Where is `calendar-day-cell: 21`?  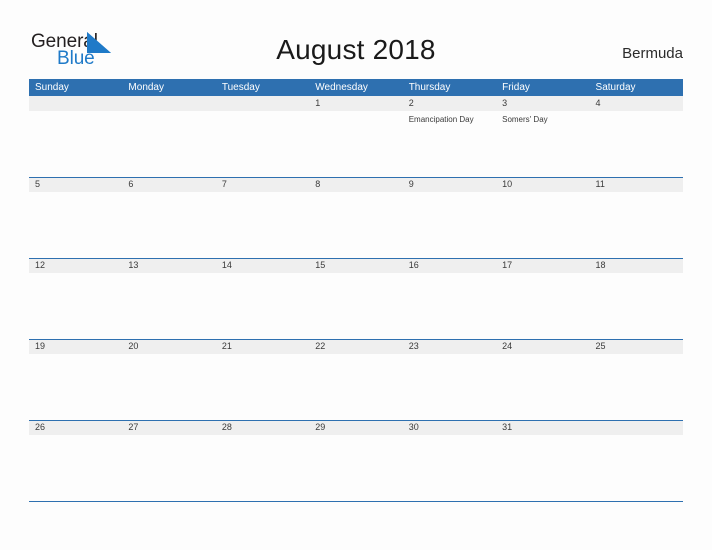
calendar-day-cell: 21 is located at coordinates (262, 379).